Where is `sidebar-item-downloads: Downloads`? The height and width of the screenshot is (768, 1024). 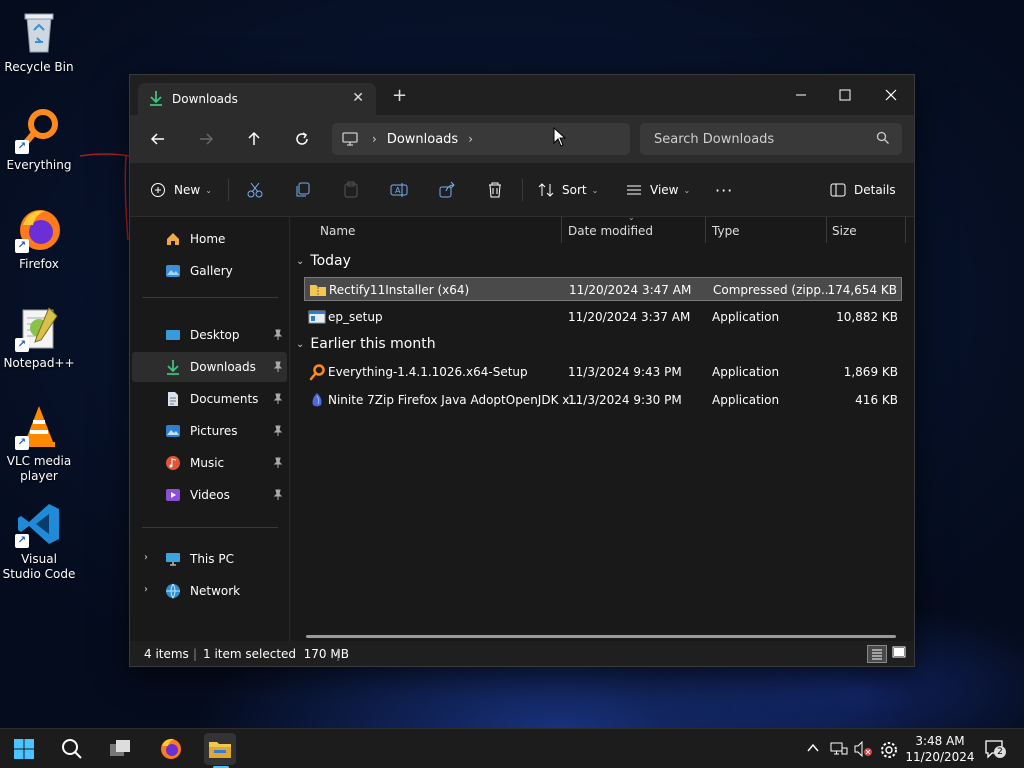
sidebar-item-downloads: Downloads is located at coordinates (209, 367).